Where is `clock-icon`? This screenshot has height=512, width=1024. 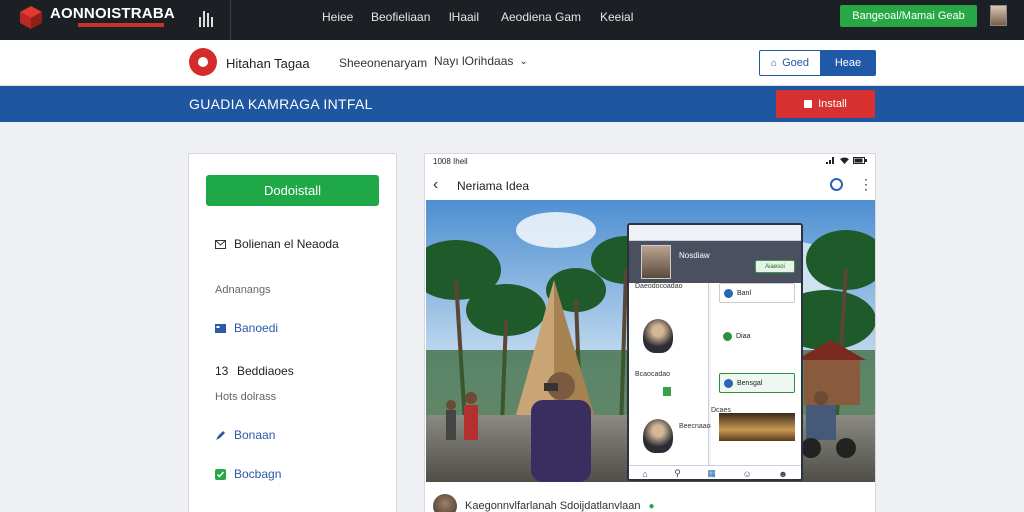 clock-icon is located at coordinates (836, 184).